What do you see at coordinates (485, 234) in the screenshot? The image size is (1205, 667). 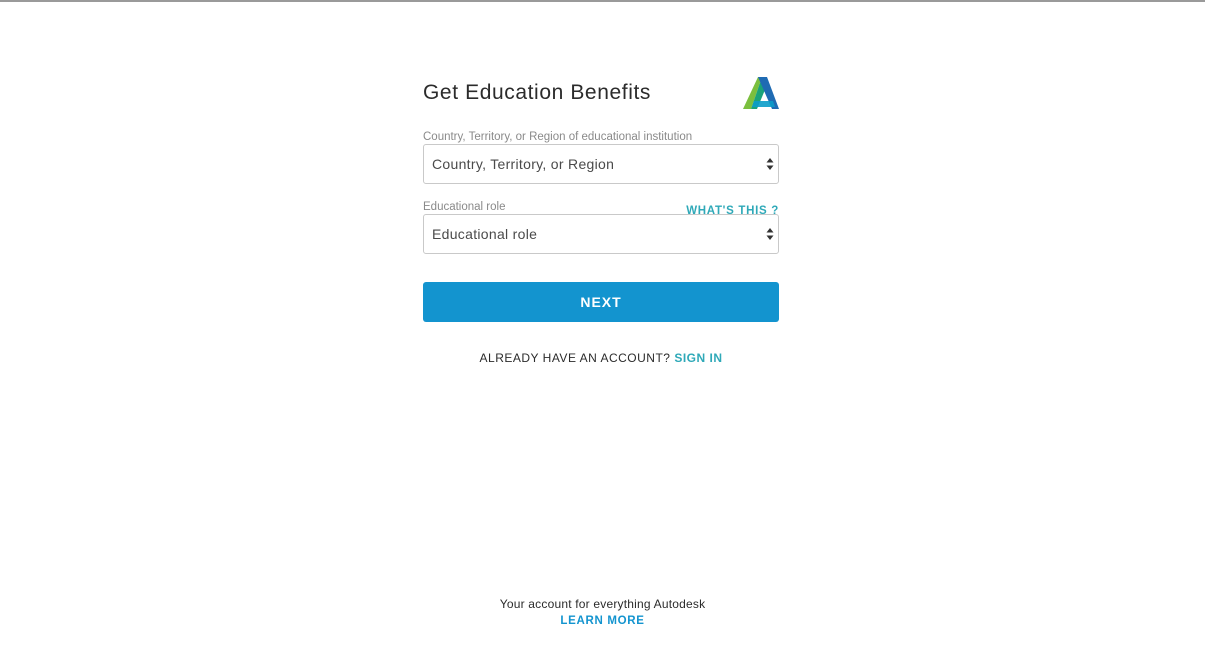 I see `role-select-value: Educational role` at bounding box center [485, 234].